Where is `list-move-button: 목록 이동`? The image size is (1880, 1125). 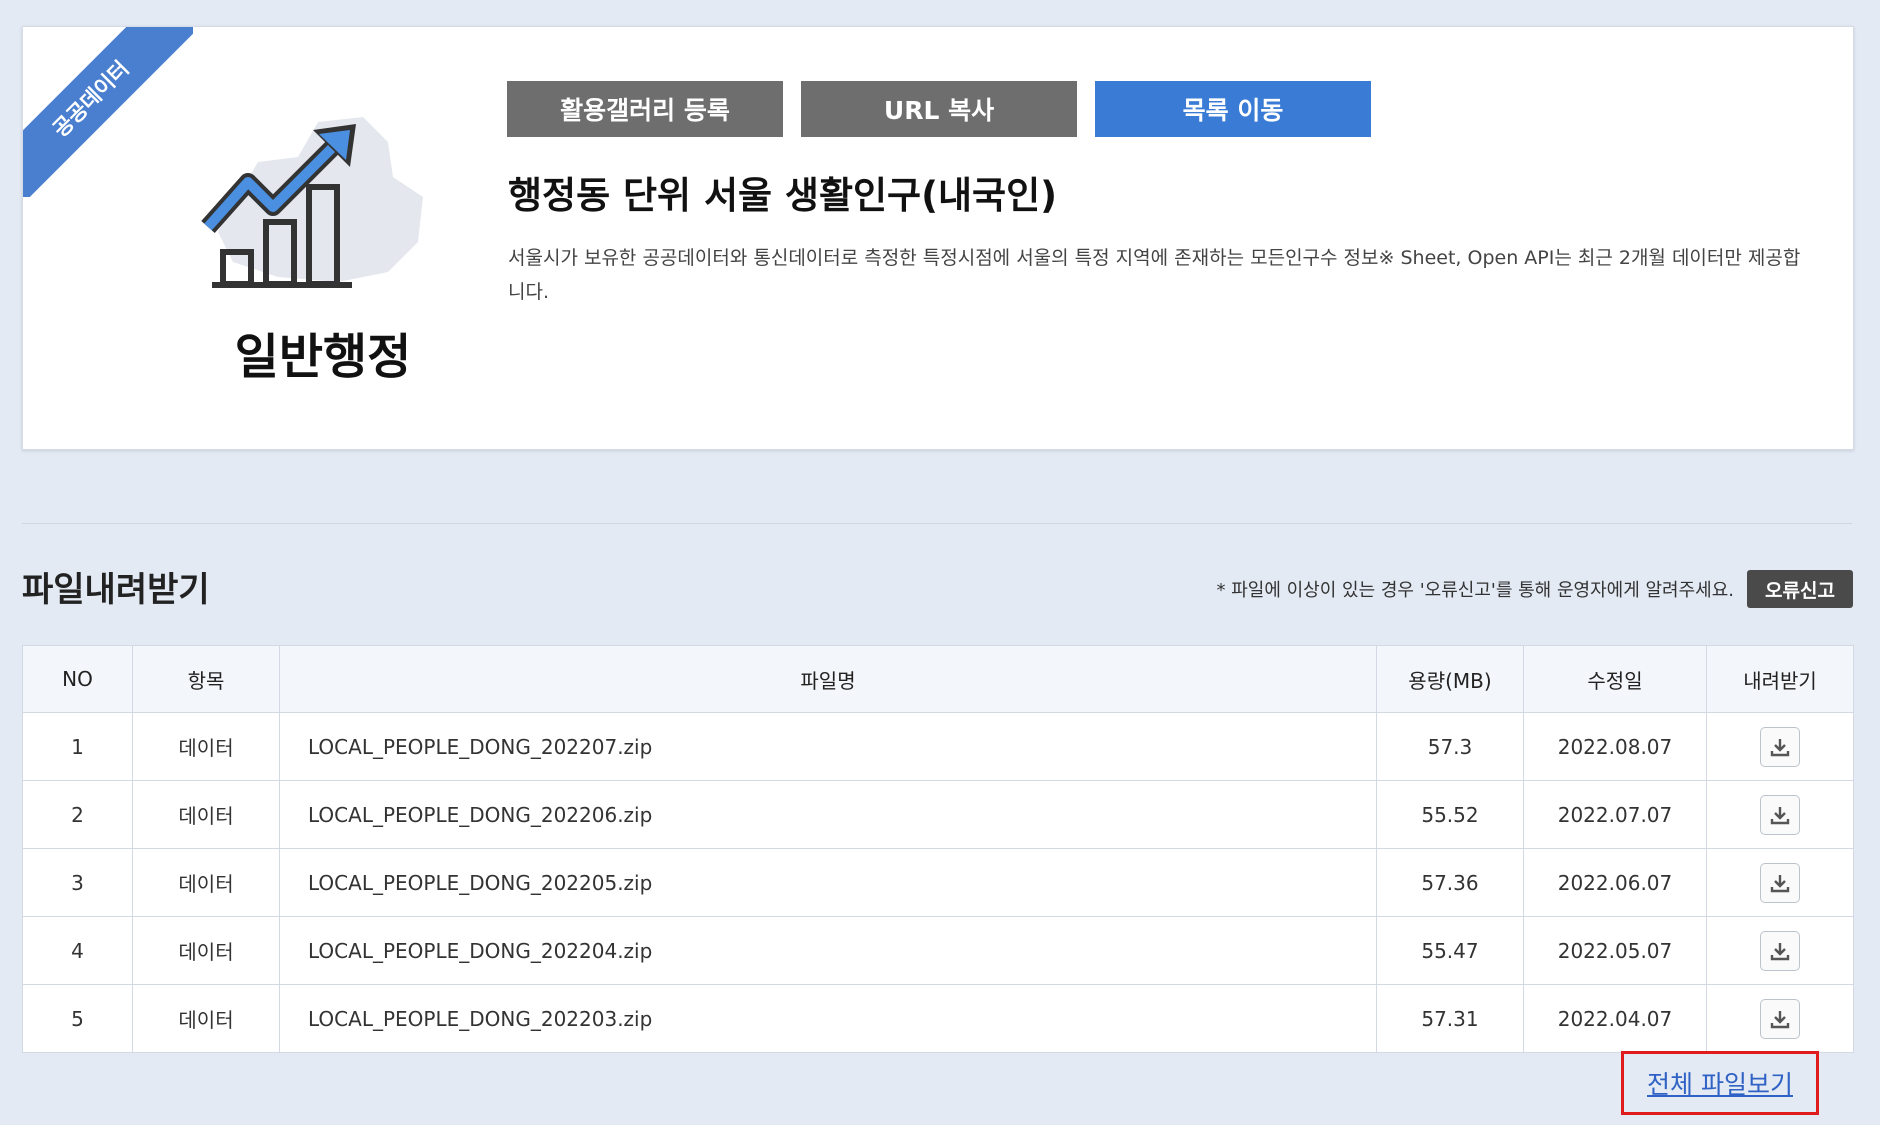
list-move-button: 목록 이동 is located at coordinates (1233, 109).